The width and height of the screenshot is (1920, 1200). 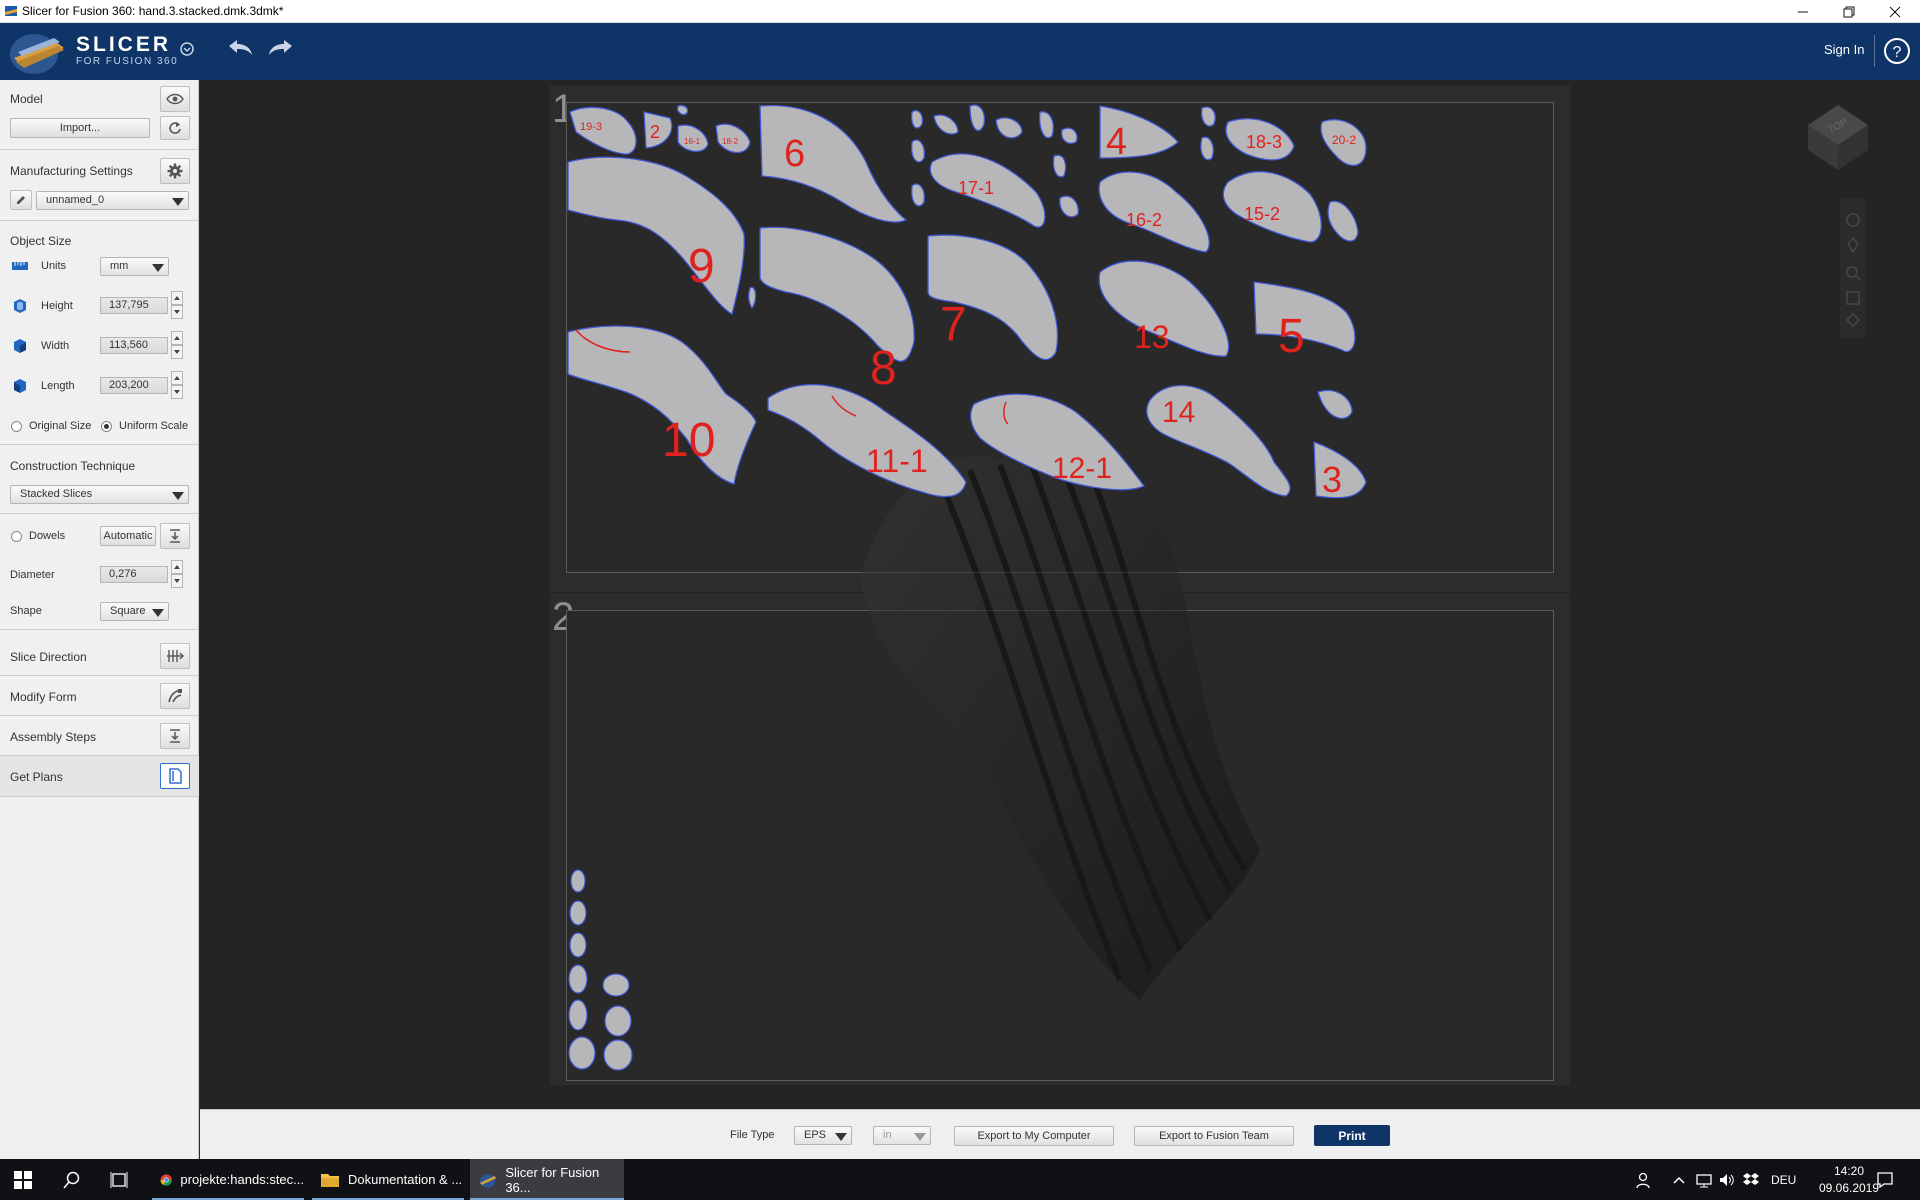 What do you see at coordinates (175, 99) in the screenshot?
I see `visibility-button` at bounding box center [175, 99].